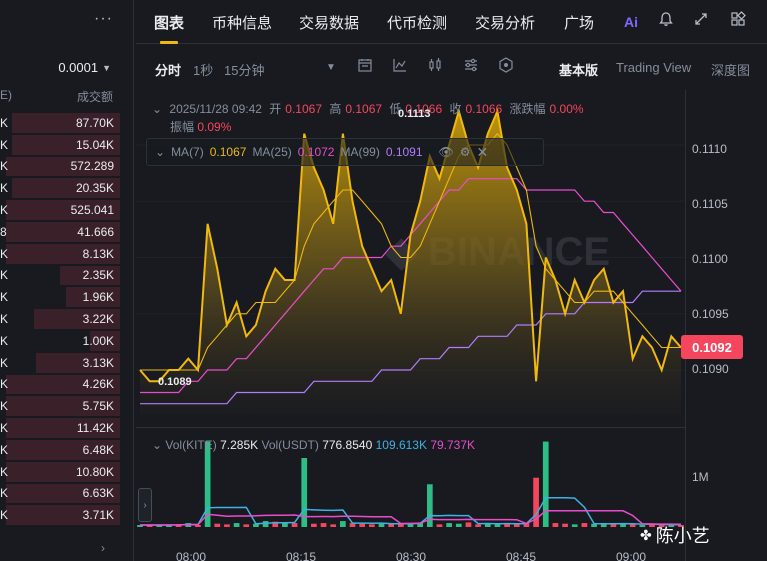 Image resolution: width=767 pixels, height=561 pixels. What do you see at coordinates (242, 22) in the screenshot?
I see `tab-coin-info: 币种信息` at bounding box center [242, 22].